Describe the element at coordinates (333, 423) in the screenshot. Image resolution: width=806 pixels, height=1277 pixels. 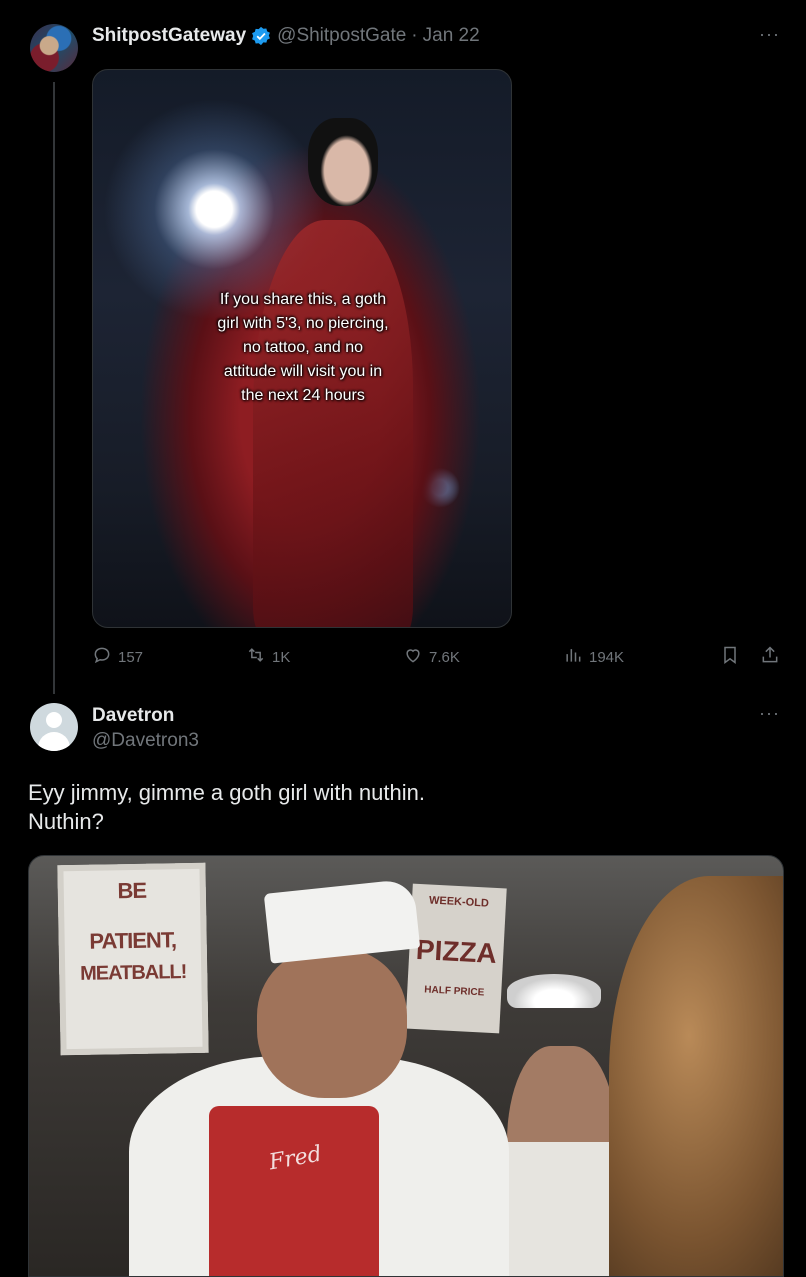
I see `image-figure-body` at that location.